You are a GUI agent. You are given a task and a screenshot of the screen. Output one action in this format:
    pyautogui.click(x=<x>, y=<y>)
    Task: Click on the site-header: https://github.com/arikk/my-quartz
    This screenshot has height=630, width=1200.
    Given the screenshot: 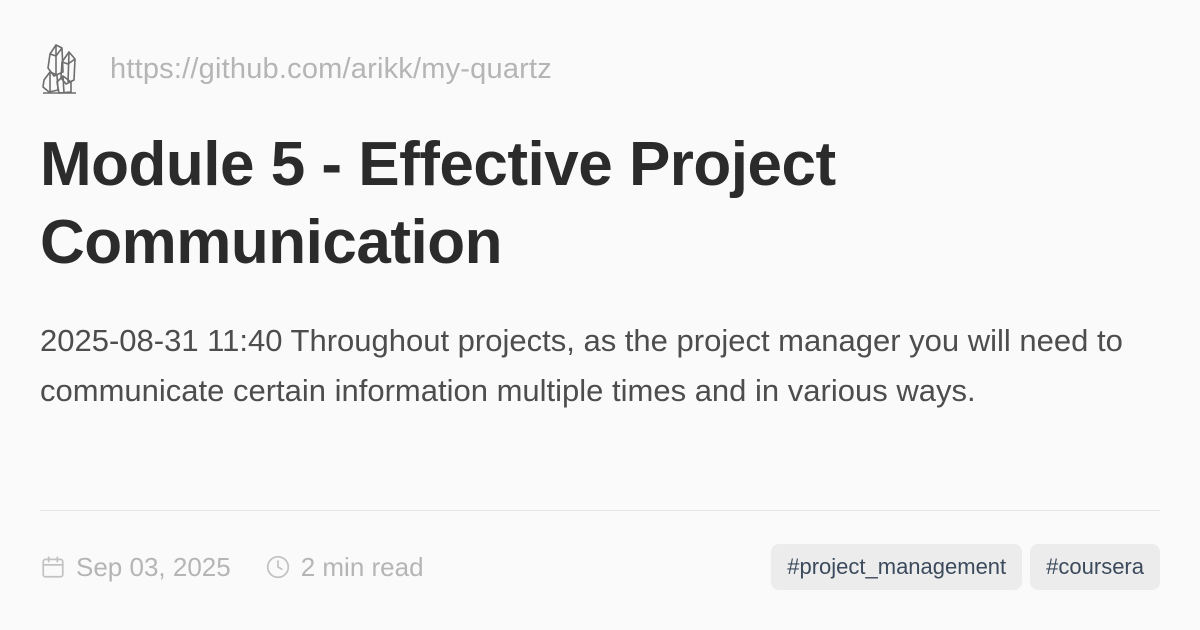 What is the action you would take?
    pyautogui.click(x=600, y=69)
    